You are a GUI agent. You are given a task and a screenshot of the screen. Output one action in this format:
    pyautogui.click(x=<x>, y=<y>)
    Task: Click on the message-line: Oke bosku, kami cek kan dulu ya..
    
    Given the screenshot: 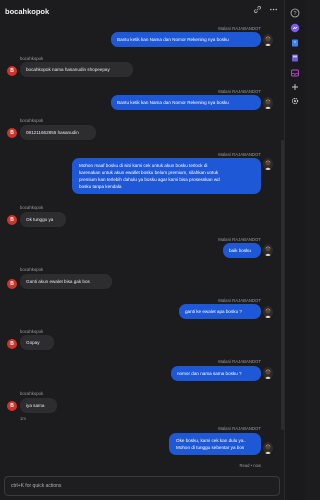 What is the action you would take?
    pyautogui.click(x=211, y=440)
    